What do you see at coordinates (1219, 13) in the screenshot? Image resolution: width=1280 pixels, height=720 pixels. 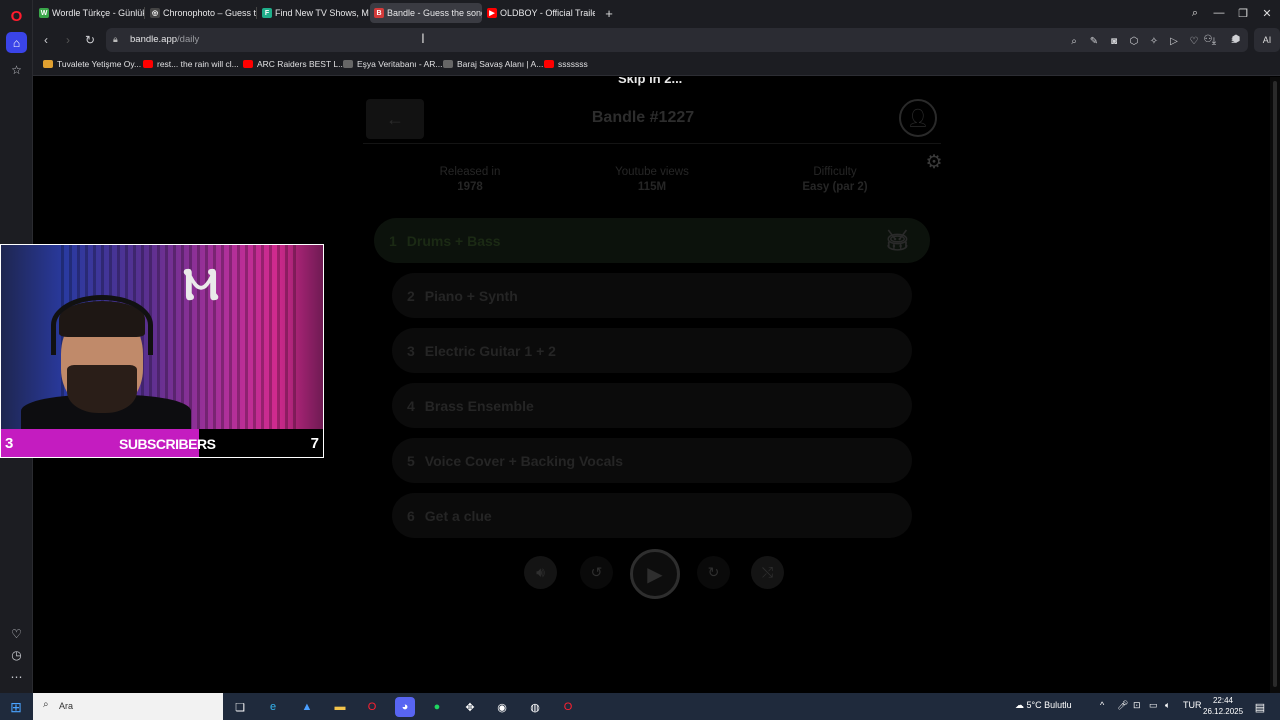 I see `minimize-icon: —` at bounding box center [1219, 13].